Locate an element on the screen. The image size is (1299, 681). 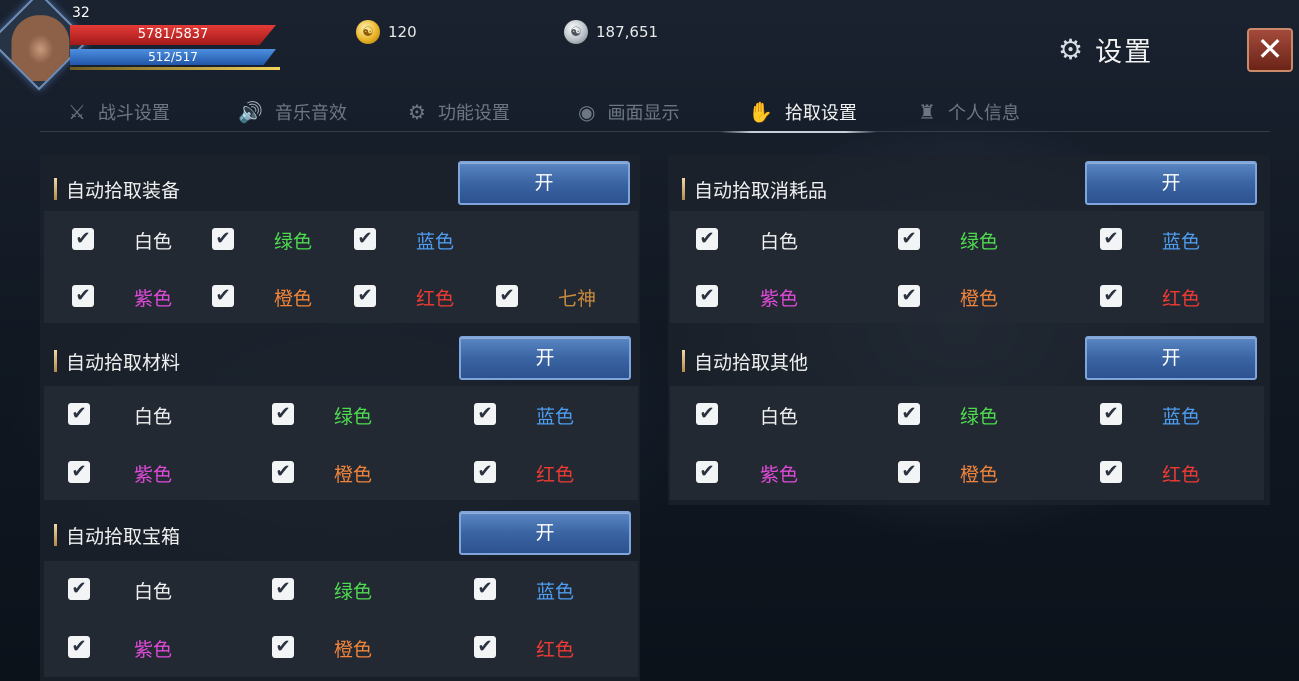
close-button: ✕ is located at coordinates (1270, 50).